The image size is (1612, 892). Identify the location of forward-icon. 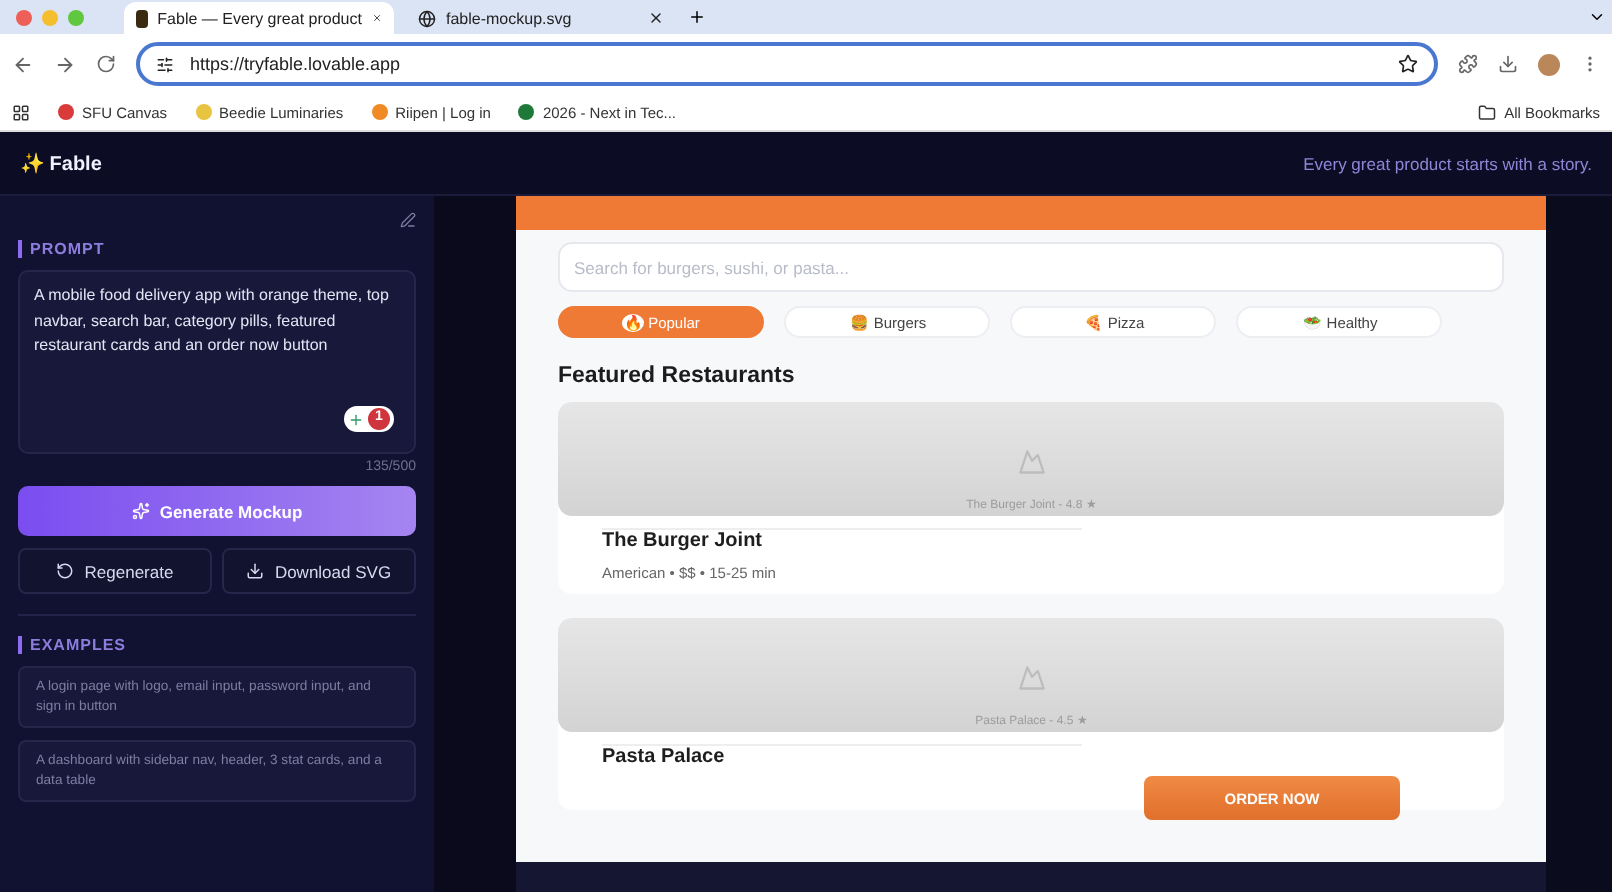
(65, 64).